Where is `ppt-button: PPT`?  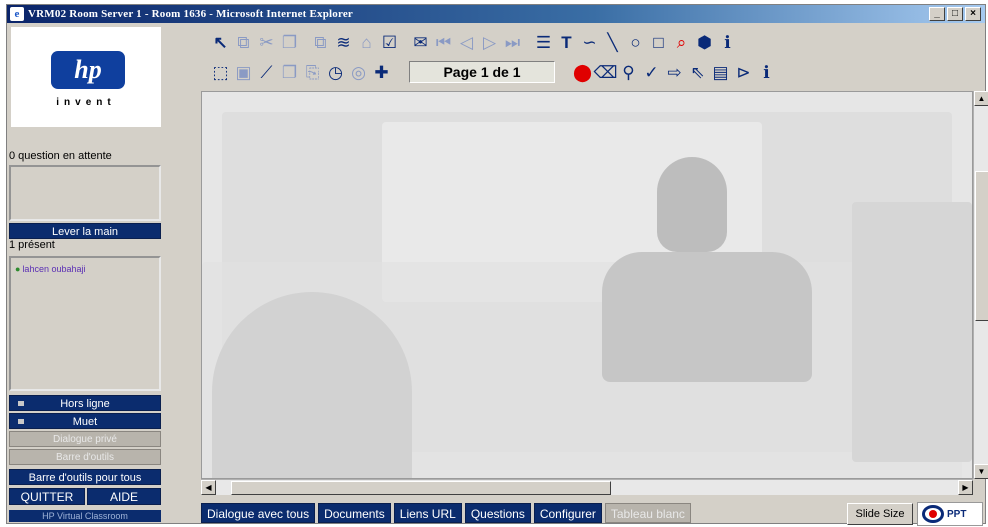 ppt-button: PPT is located at coordinates (950, 514).